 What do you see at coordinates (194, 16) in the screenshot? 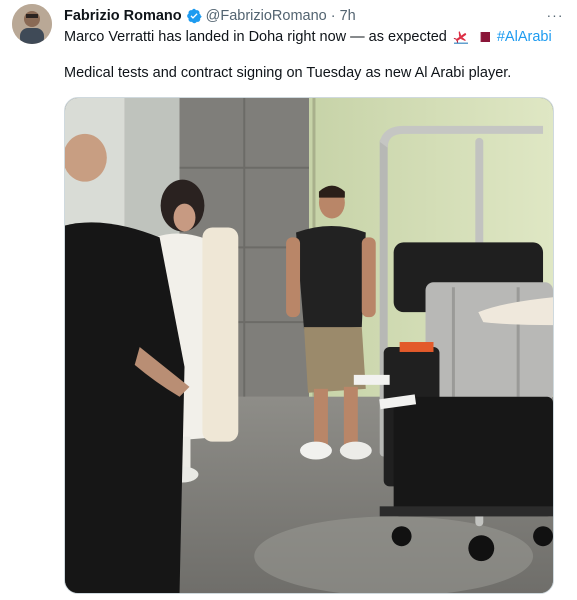
I see `verified-badge-icon` at bounding box center [194, 16].